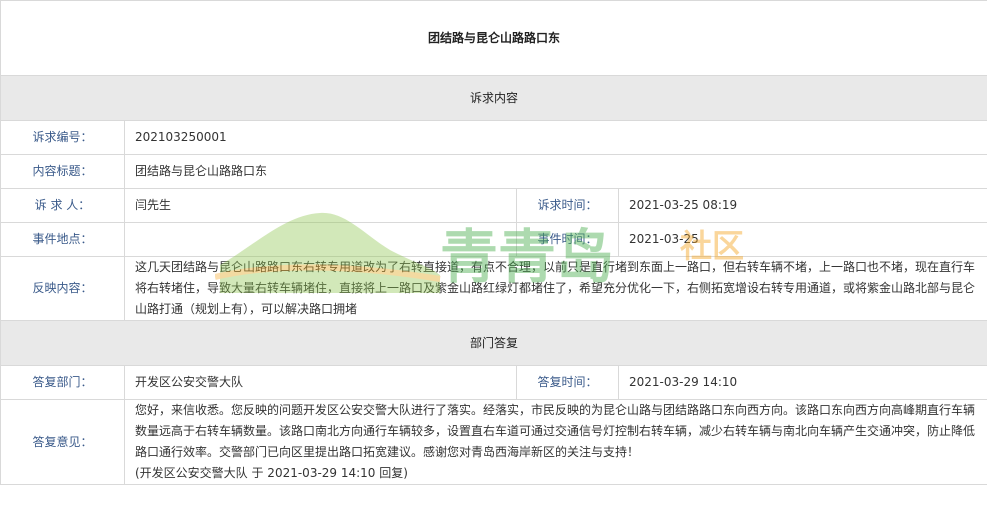 The image size is (987, 509). What do you see at coordinates (493, 98) in the screenshot?
I see `section-header-appeal: 诉求内容` at bounding box center [493, 98].